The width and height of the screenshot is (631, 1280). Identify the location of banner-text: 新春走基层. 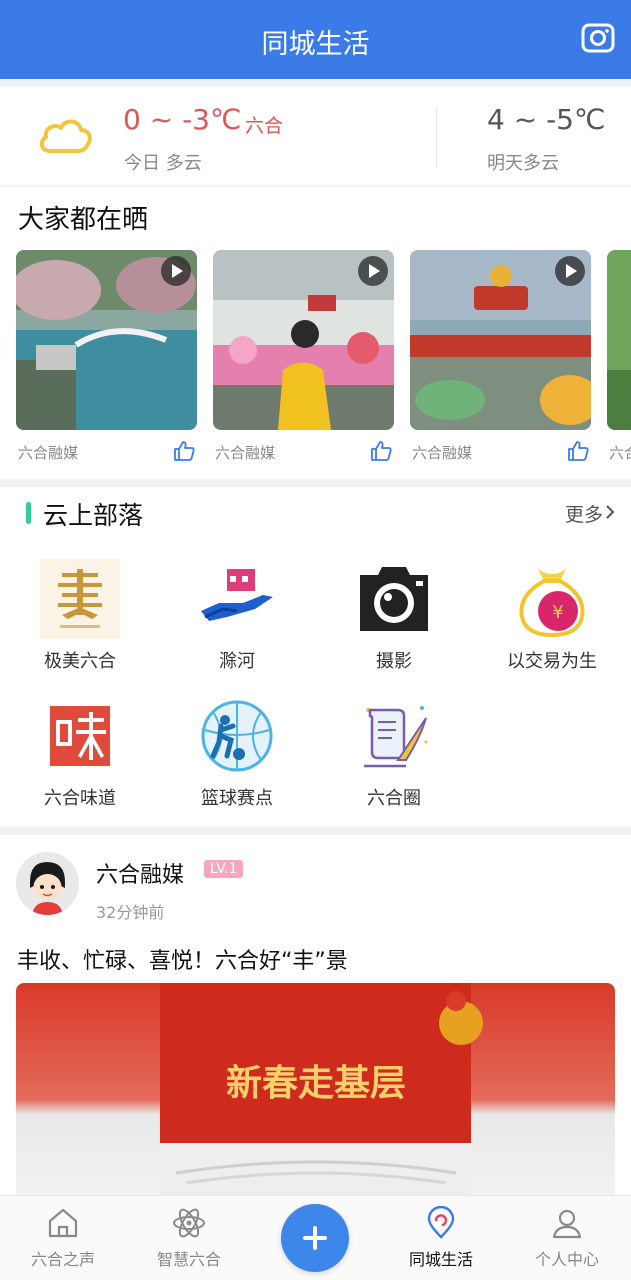
(316, 1083).